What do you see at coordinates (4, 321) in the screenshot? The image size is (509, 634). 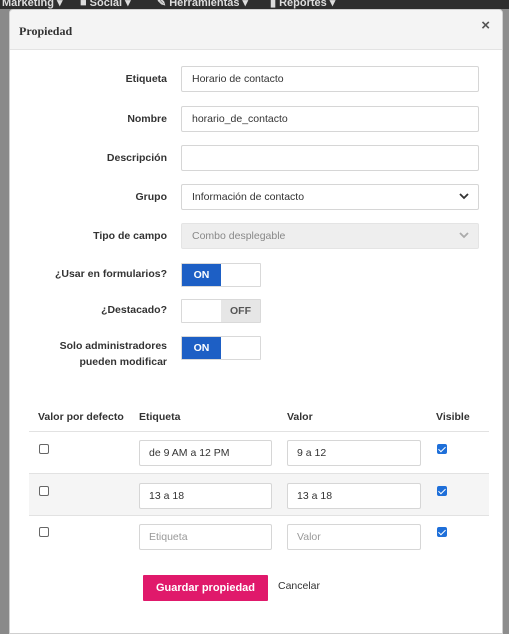 I see `background-overlay-left` at bounding box center [4, 321].